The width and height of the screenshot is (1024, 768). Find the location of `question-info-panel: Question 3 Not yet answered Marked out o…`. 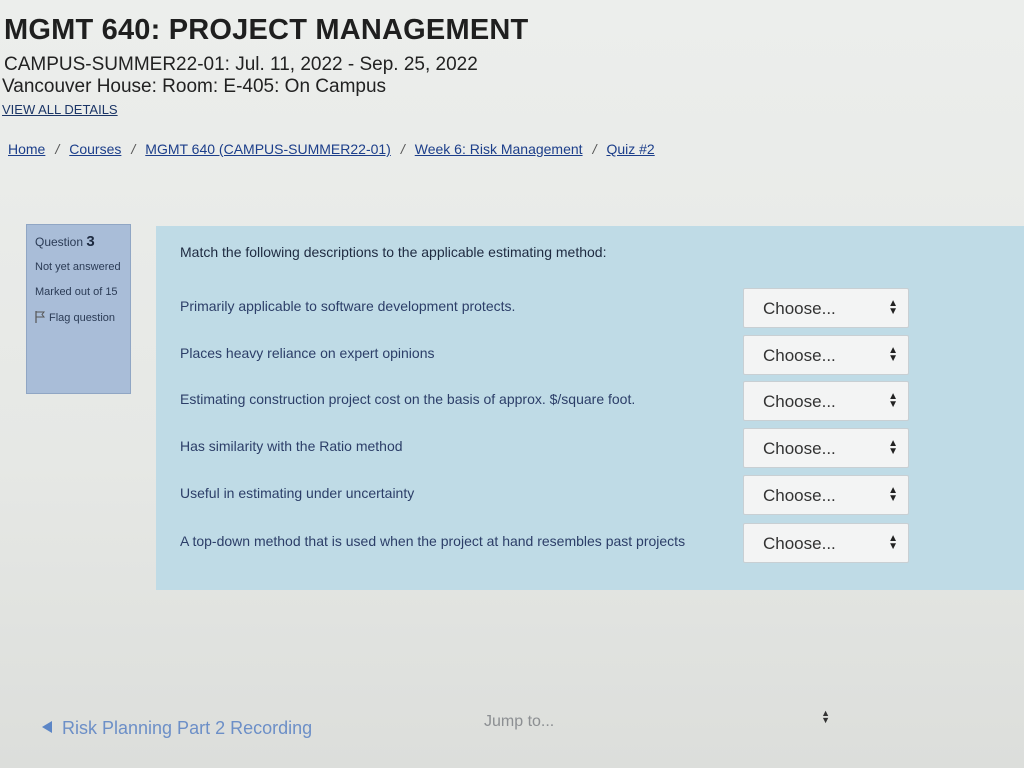

question-info-panel: Question 3 Not yet answered Marked out o… is located at coordinates (78, 309).